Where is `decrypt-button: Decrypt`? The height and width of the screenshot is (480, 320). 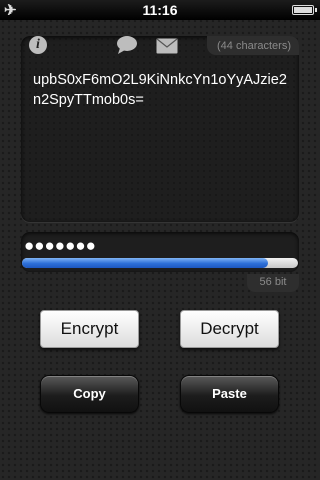 decrypt-button: Decrypt is located at coordinates (229, 329).